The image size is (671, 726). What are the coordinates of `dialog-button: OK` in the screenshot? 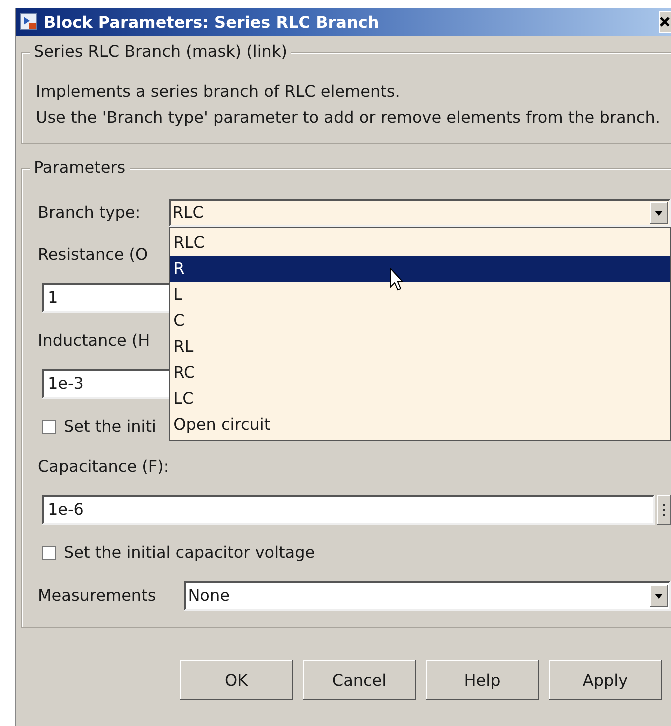 It's located at (236, 680).